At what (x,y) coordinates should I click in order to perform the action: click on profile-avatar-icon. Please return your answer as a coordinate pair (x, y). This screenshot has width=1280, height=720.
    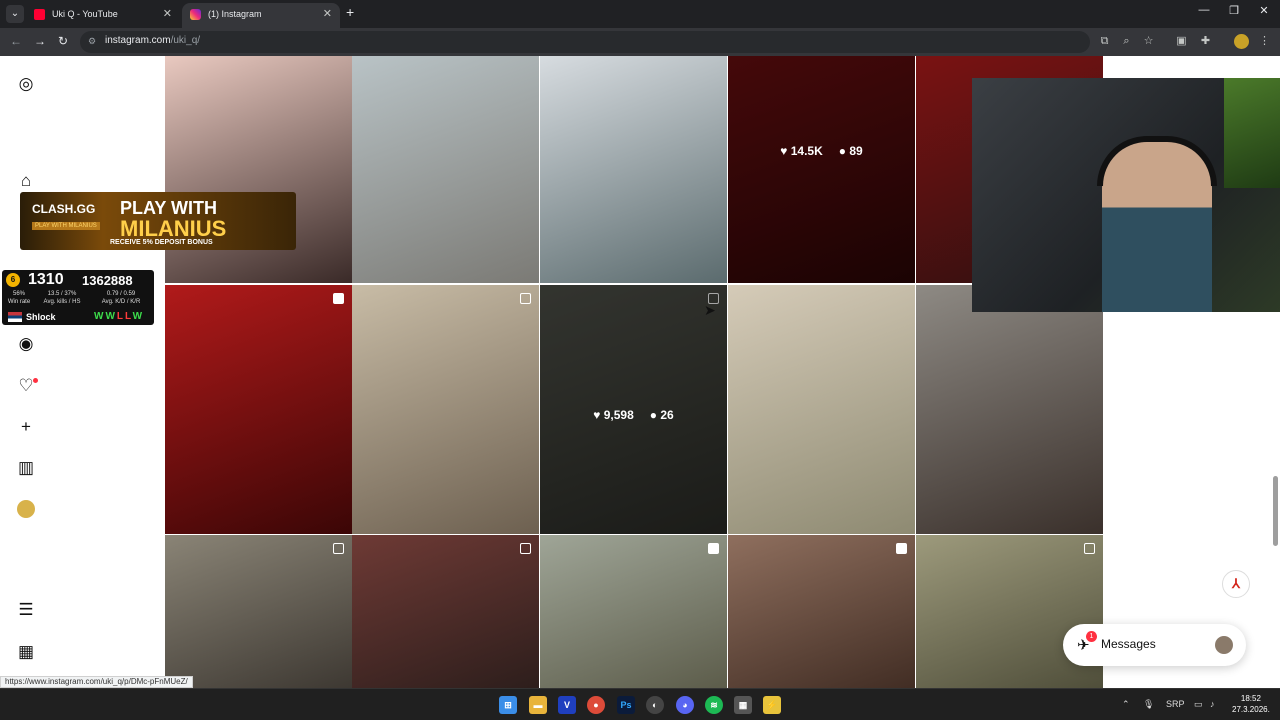
    Looking at the image, I should click on (26, 509).